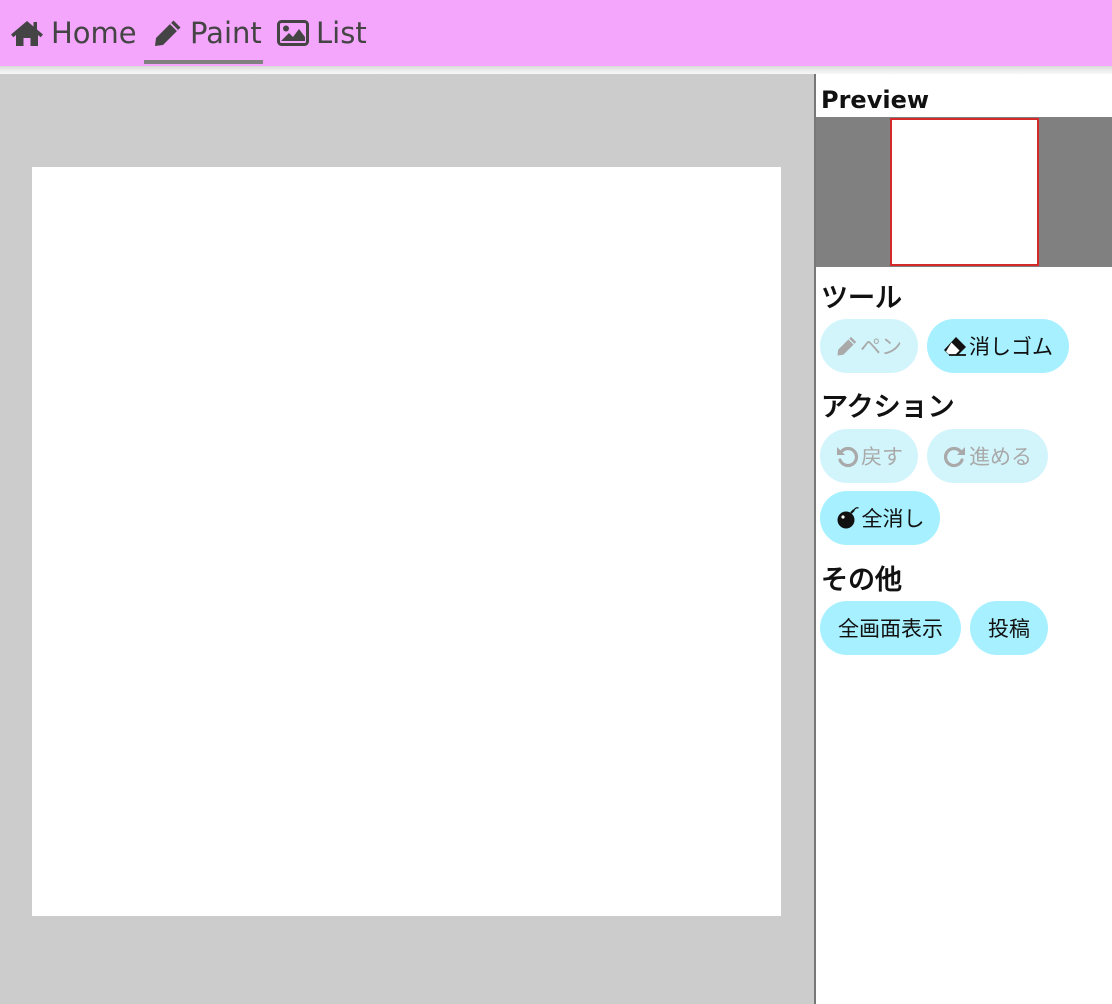 The height and width of the screenshot is (1004, 1112). Describe the element at coordinates (556, 33) in the screenshot. I see `top-nav-bar: Home Paint List` at that location.